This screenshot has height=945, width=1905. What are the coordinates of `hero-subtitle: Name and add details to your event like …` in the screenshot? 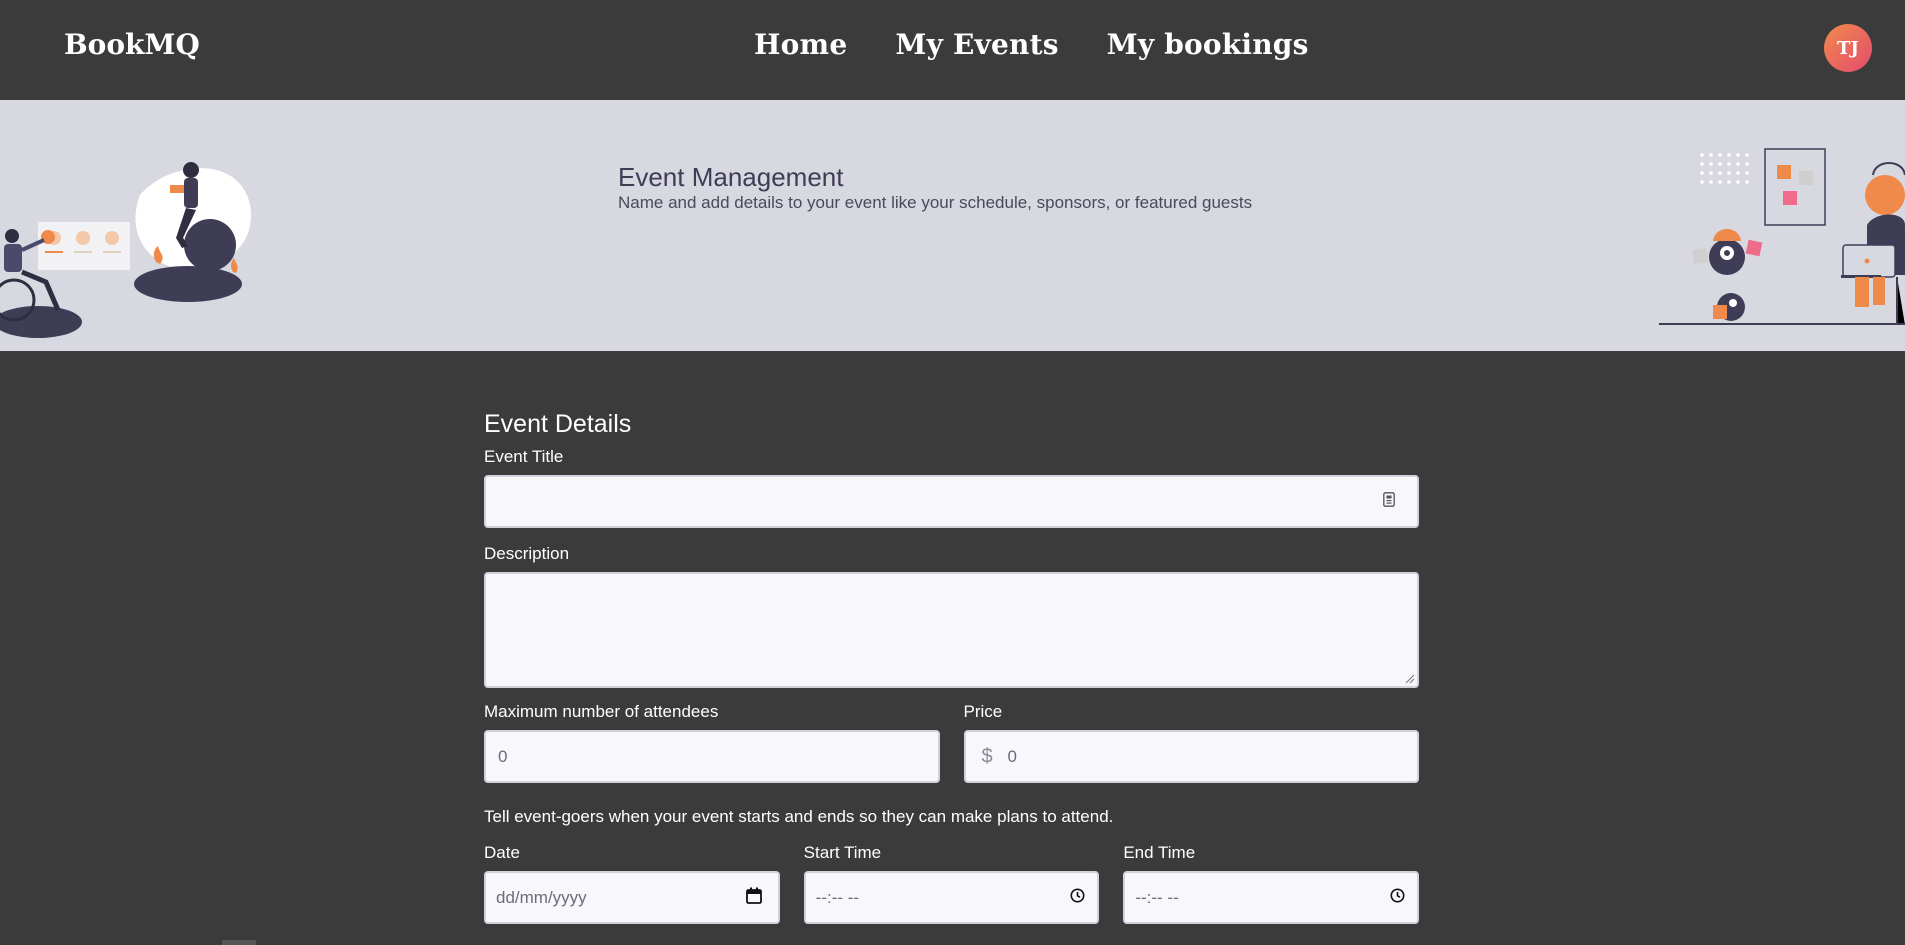 It's located at (935, 202).